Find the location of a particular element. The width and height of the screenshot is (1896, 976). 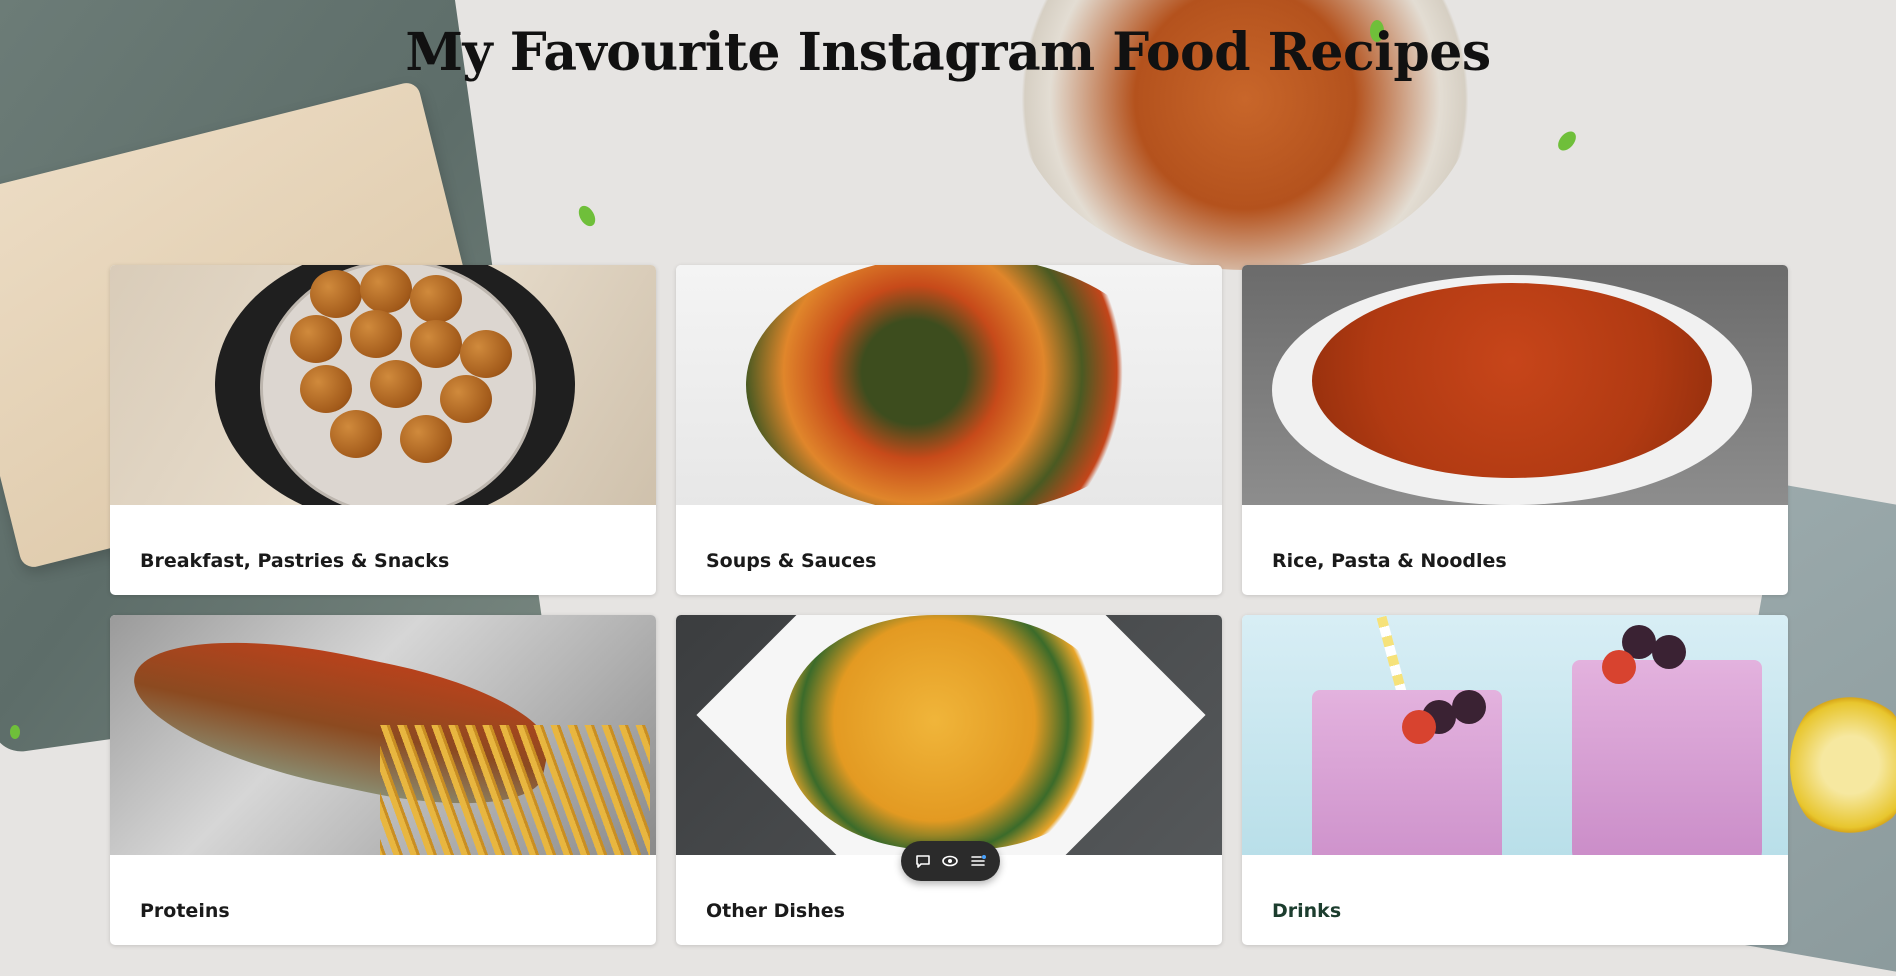

category-label: Breakfast, Pastries & Snacks is located at coordinates (294, 561).